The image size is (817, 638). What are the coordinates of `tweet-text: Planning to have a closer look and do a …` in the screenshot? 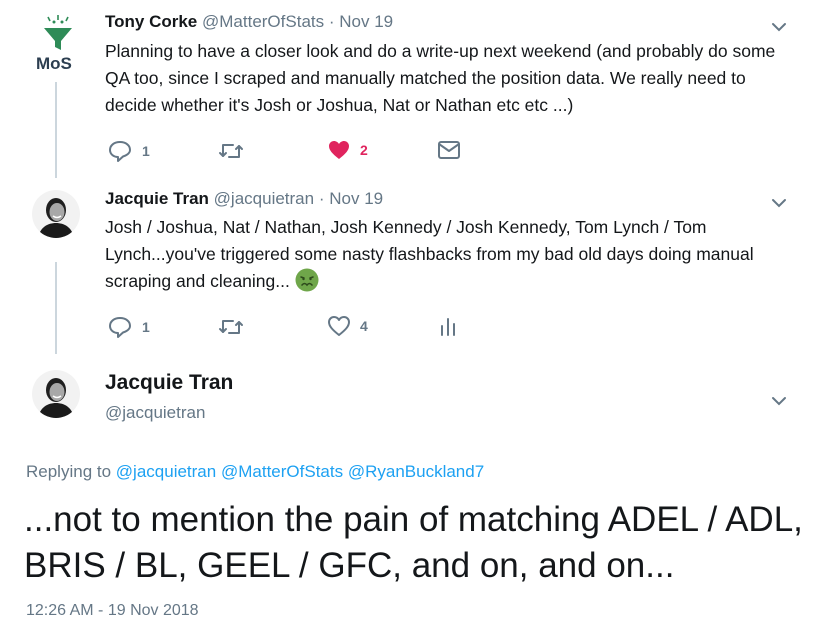 It's located at (440, 78).